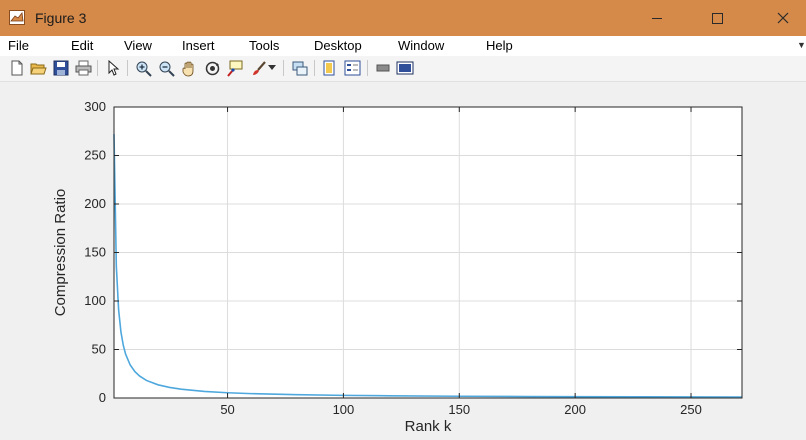 This screenshot has height=440, width=806. I want to click on x-tick-label: 200, so click(575, 409).